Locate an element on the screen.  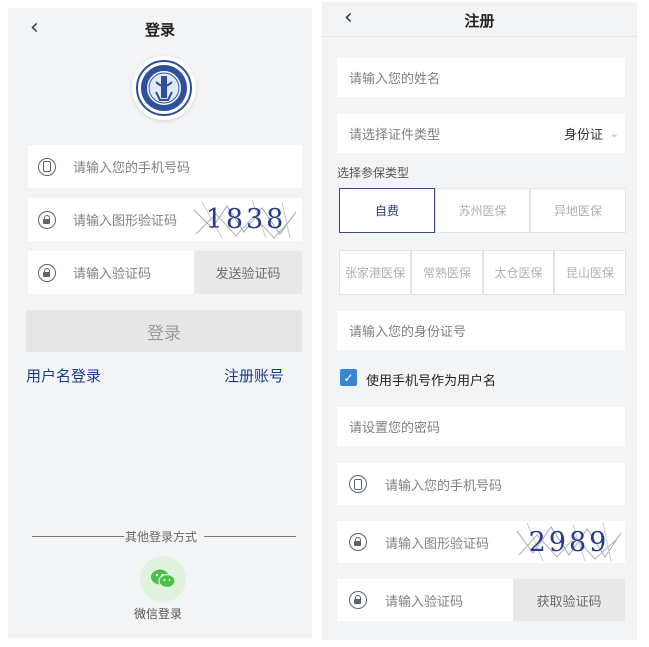
chevron-down-icon: ⌄ is located at coordinates (614, 133).